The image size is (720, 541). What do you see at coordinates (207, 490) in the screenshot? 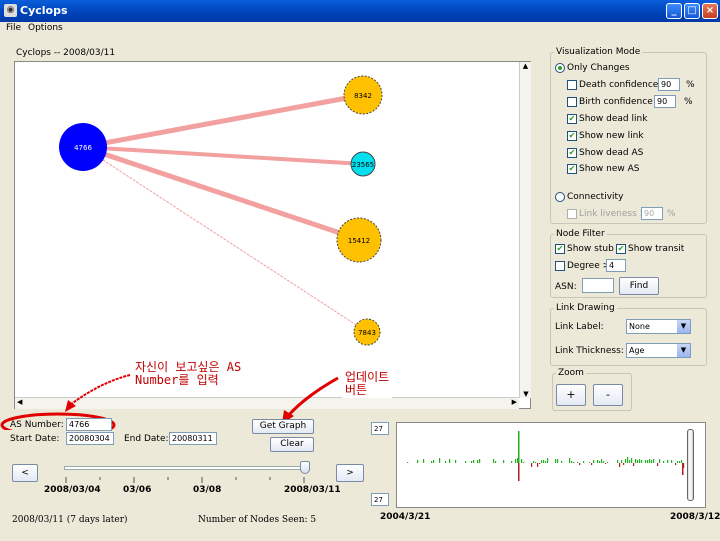
I see `tick-label-0308: 03/08` at bounding box center [207, 490].